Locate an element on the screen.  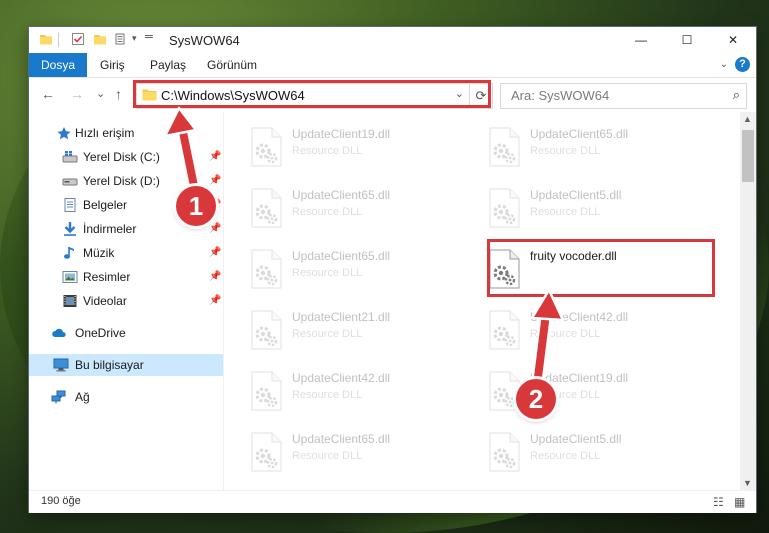
sidebar-item-label: Müzik is located at coordinates (99, 253).